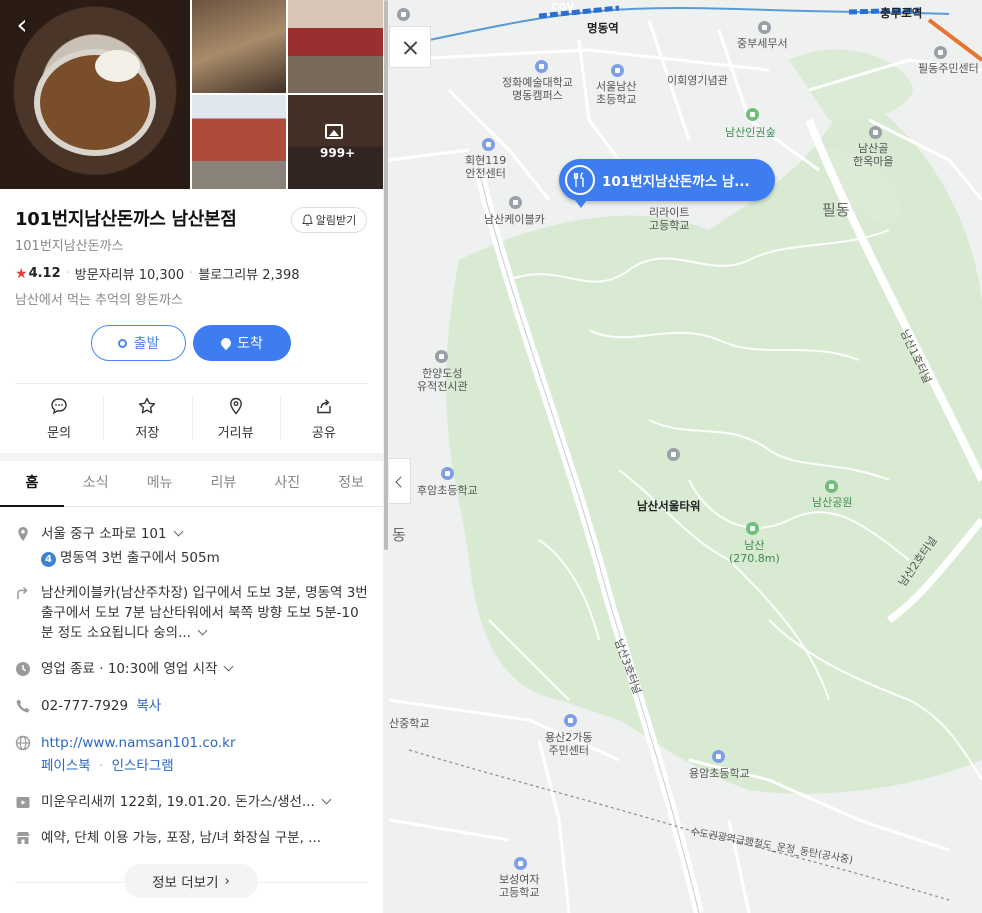  What do you see at coordinates (570, 720) in the screenshot?
I see `community-center-icon` at bounding box center [570, 720].